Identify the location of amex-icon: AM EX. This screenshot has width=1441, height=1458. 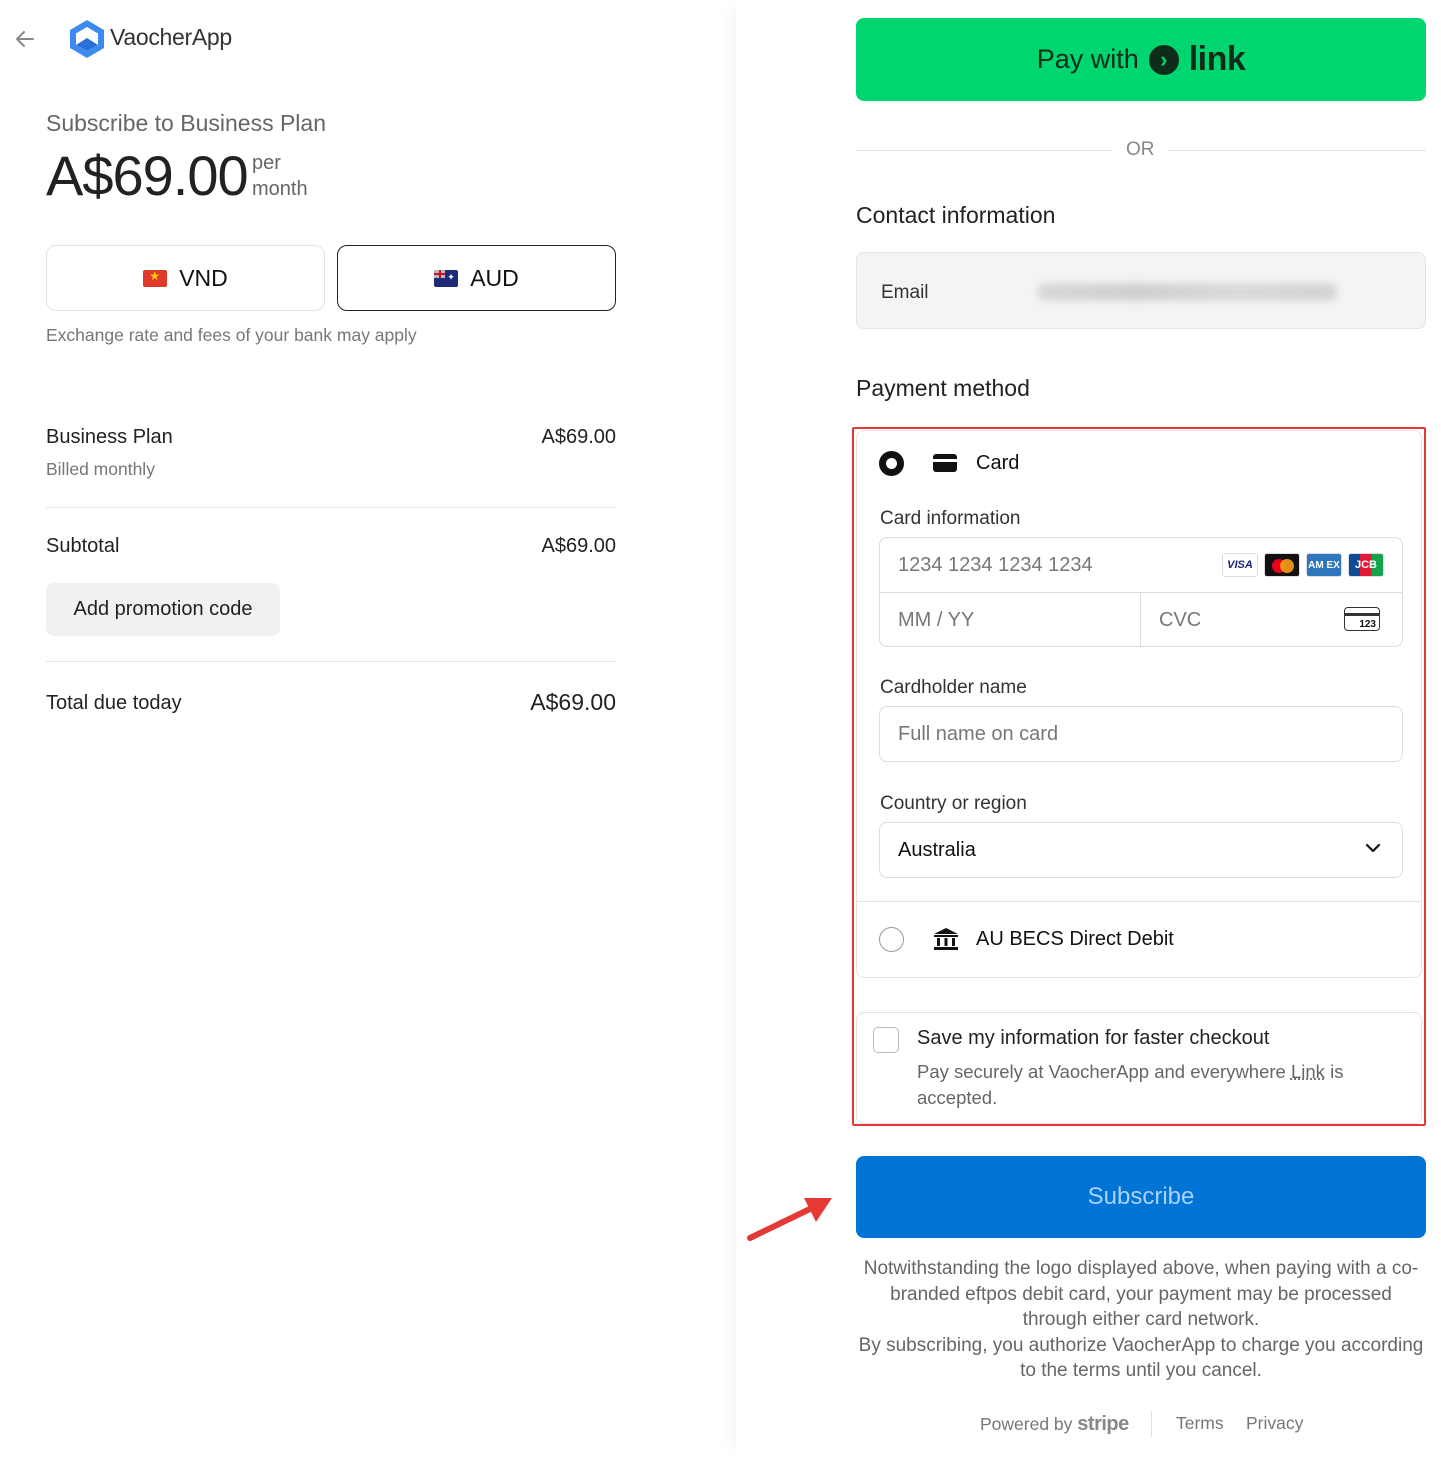
(1324, 565).